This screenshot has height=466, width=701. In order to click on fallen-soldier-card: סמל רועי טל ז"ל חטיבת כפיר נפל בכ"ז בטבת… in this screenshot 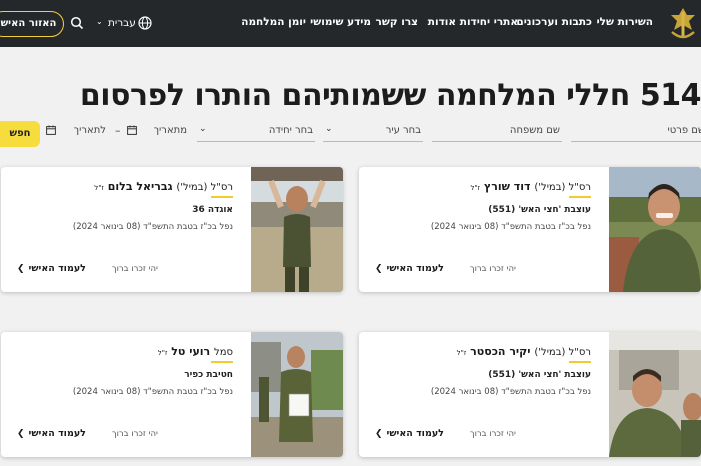, I will do `click(172, 394)`.